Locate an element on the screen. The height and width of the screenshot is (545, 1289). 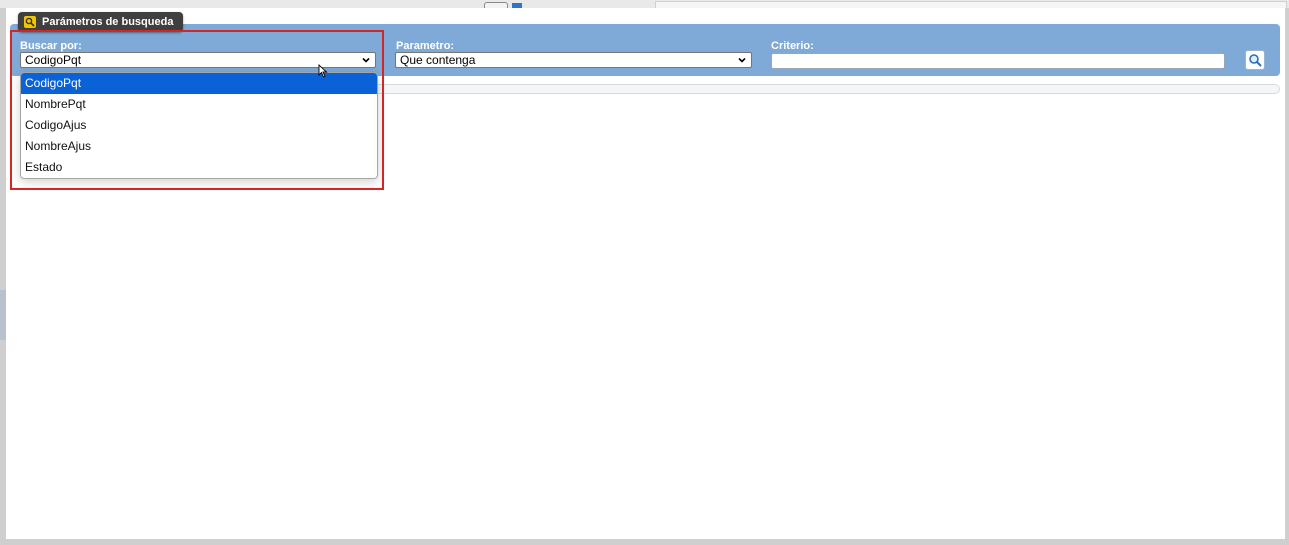
search-button is located at coordinates (1255, 60).